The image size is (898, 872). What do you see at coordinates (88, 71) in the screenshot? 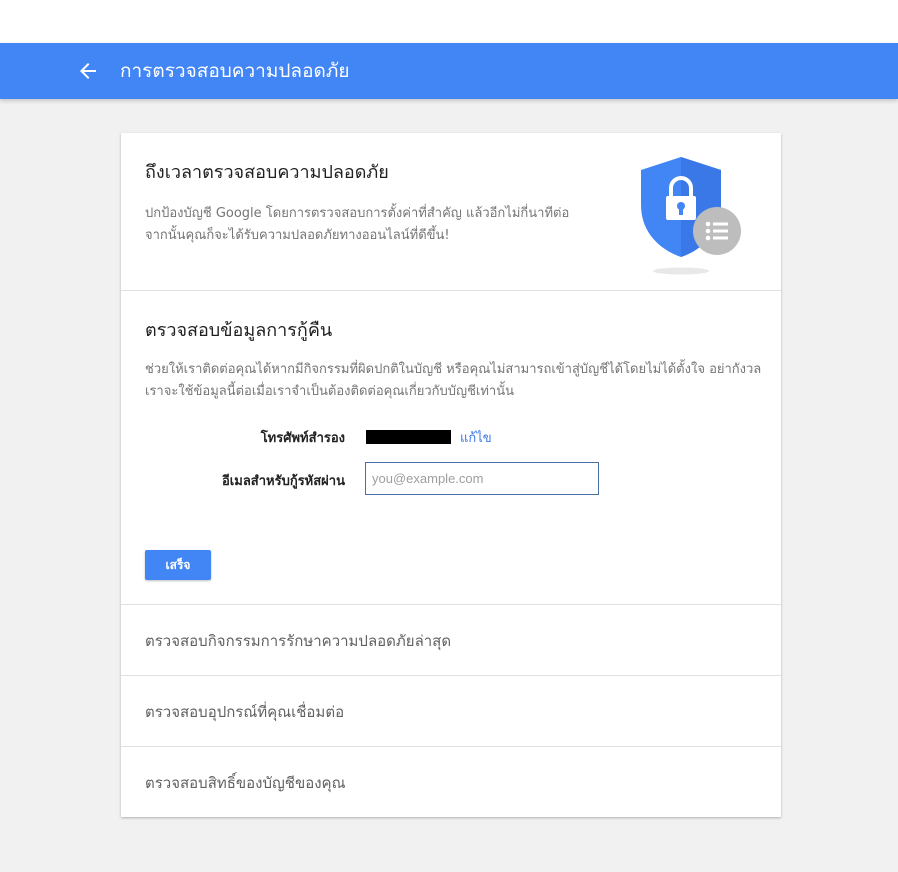
I see `arrow-back-icon` at bounding box center [88, 71].